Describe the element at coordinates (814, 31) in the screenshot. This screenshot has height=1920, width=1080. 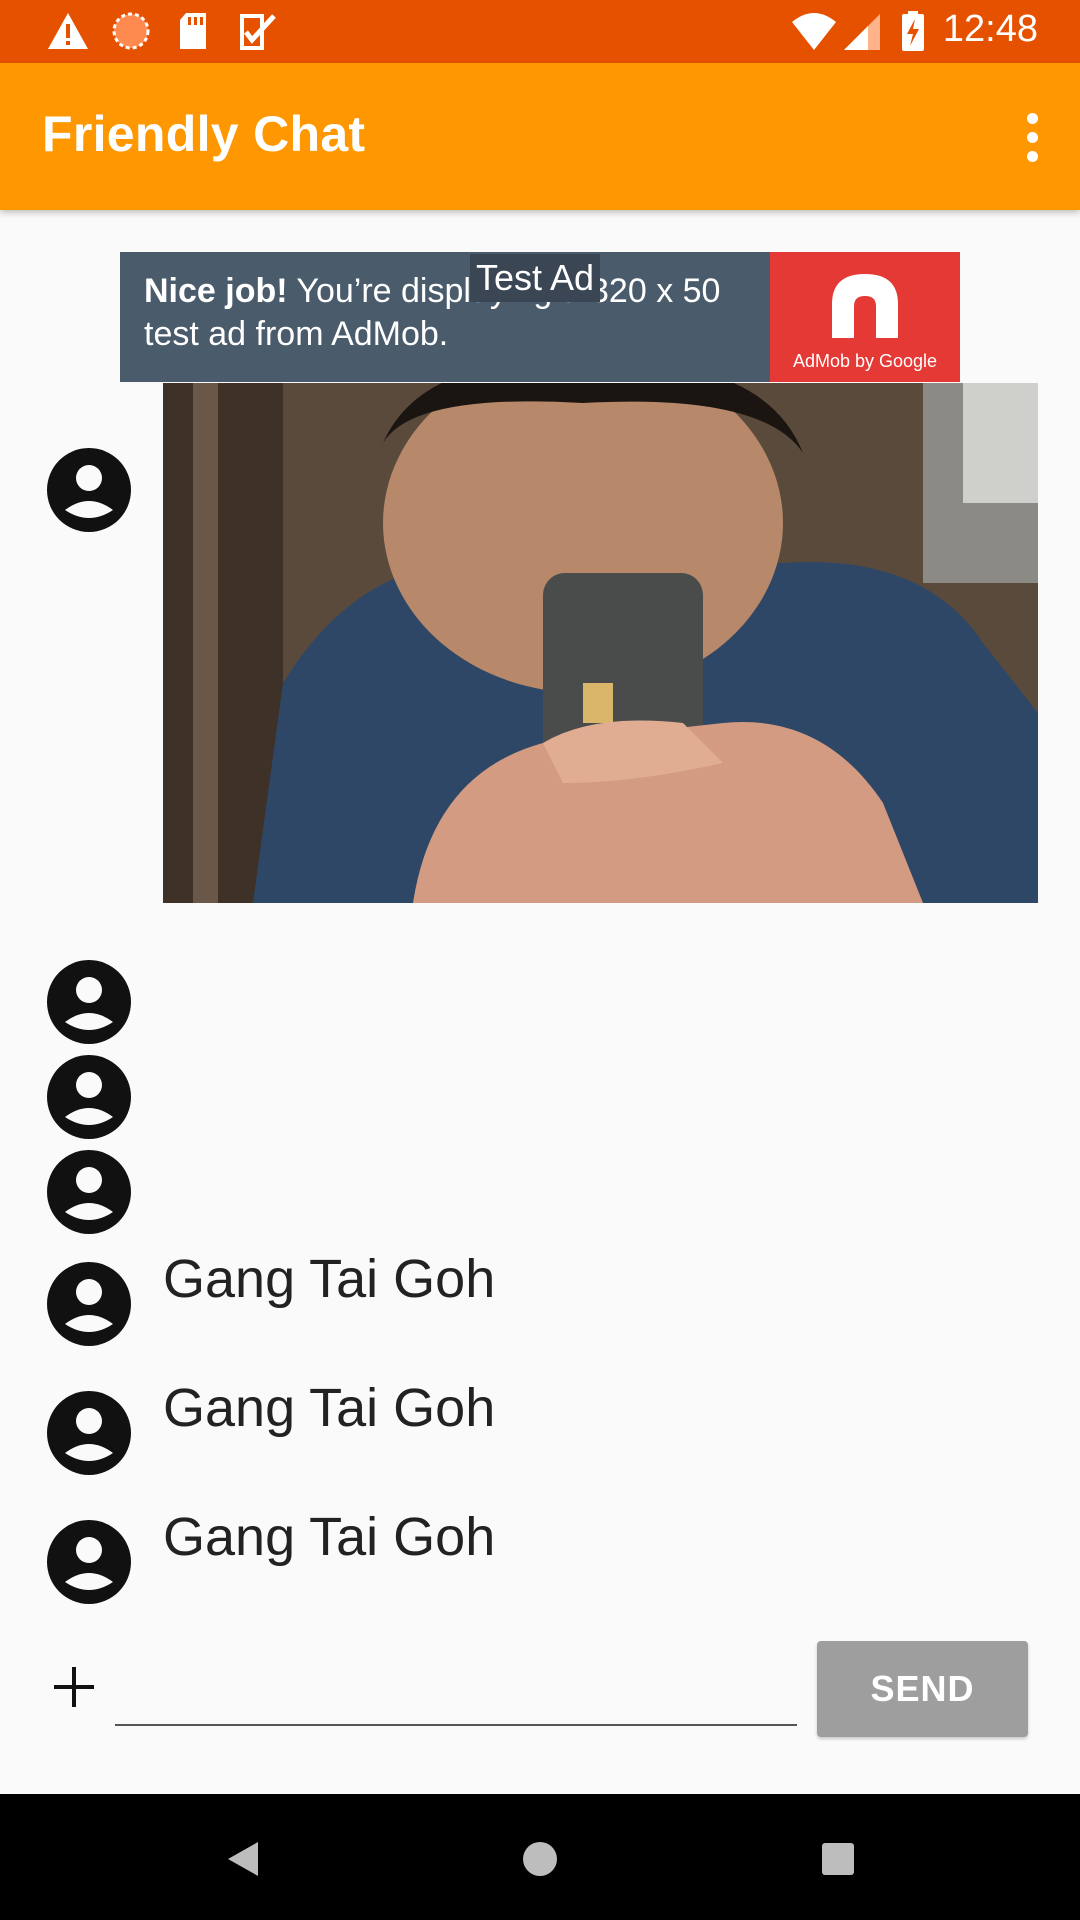
I see `wifi-icon` at that location.